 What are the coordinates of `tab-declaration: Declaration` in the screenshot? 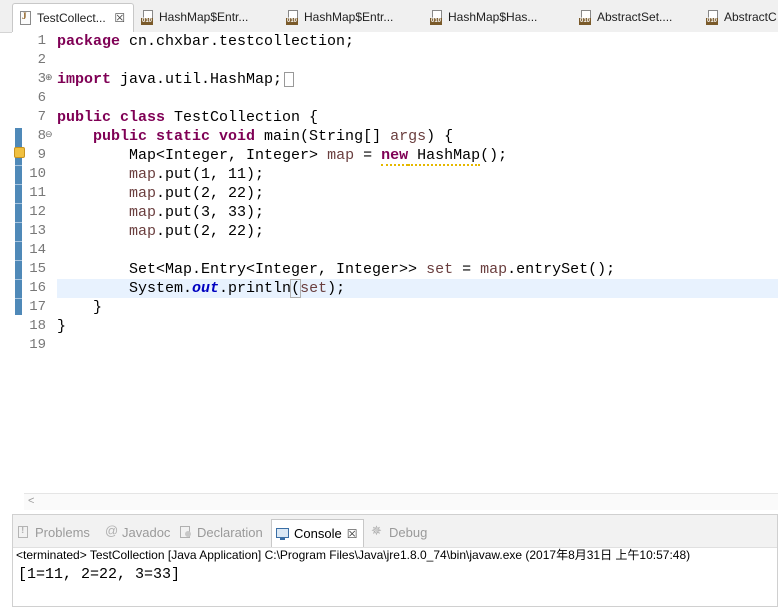 It's located at (221, 532).